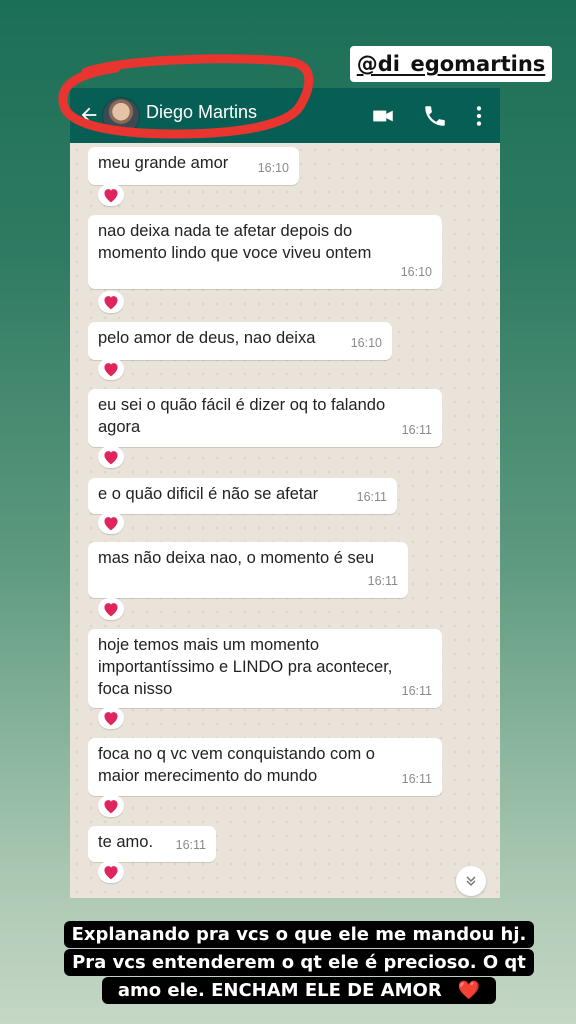 The width and height of the screenshot is (576, 1024). Describe the element at coordinates (209, 645) in the screenshot. I see `message-text: hoje temos mais um momento` at that location.